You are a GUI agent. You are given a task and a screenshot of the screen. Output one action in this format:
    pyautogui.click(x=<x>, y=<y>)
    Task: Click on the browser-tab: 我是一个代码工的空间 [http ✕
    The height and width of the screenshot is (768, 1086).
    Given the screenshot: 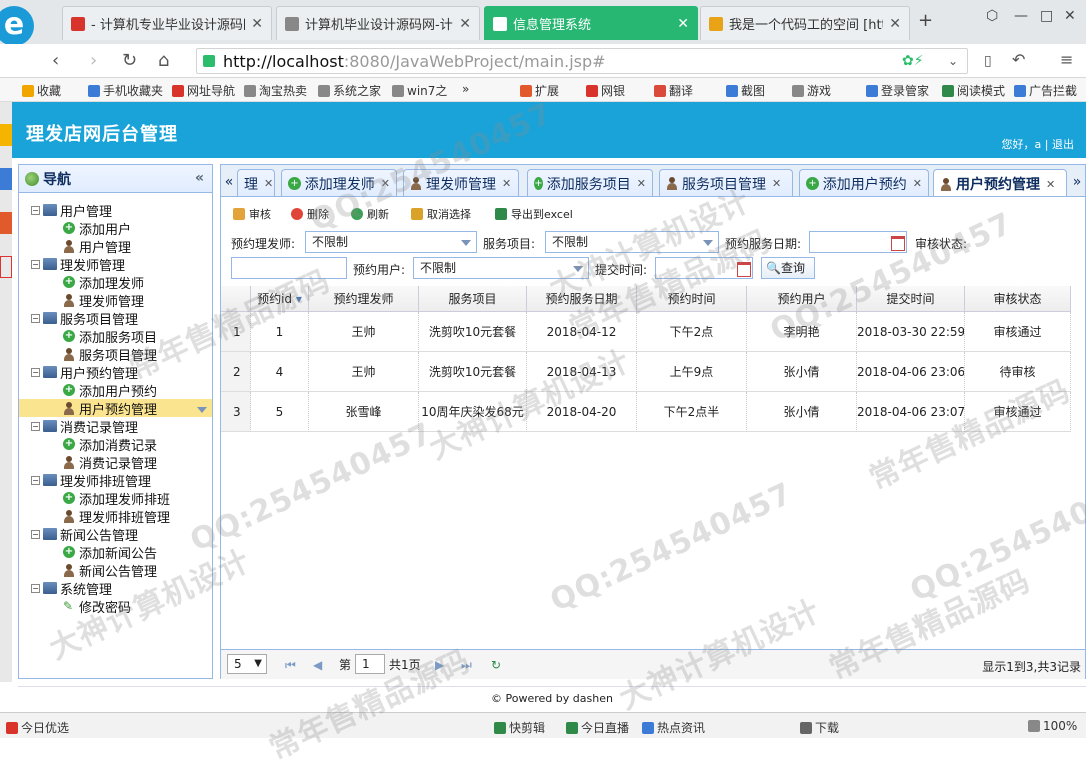 What is the action you would take?
    pyautogui.click(x=805, y=23)
    